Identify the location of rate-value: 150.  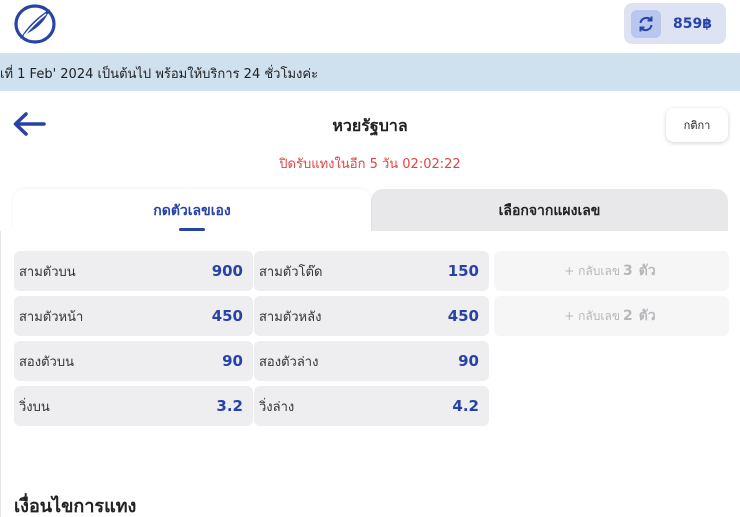
(463, 271).